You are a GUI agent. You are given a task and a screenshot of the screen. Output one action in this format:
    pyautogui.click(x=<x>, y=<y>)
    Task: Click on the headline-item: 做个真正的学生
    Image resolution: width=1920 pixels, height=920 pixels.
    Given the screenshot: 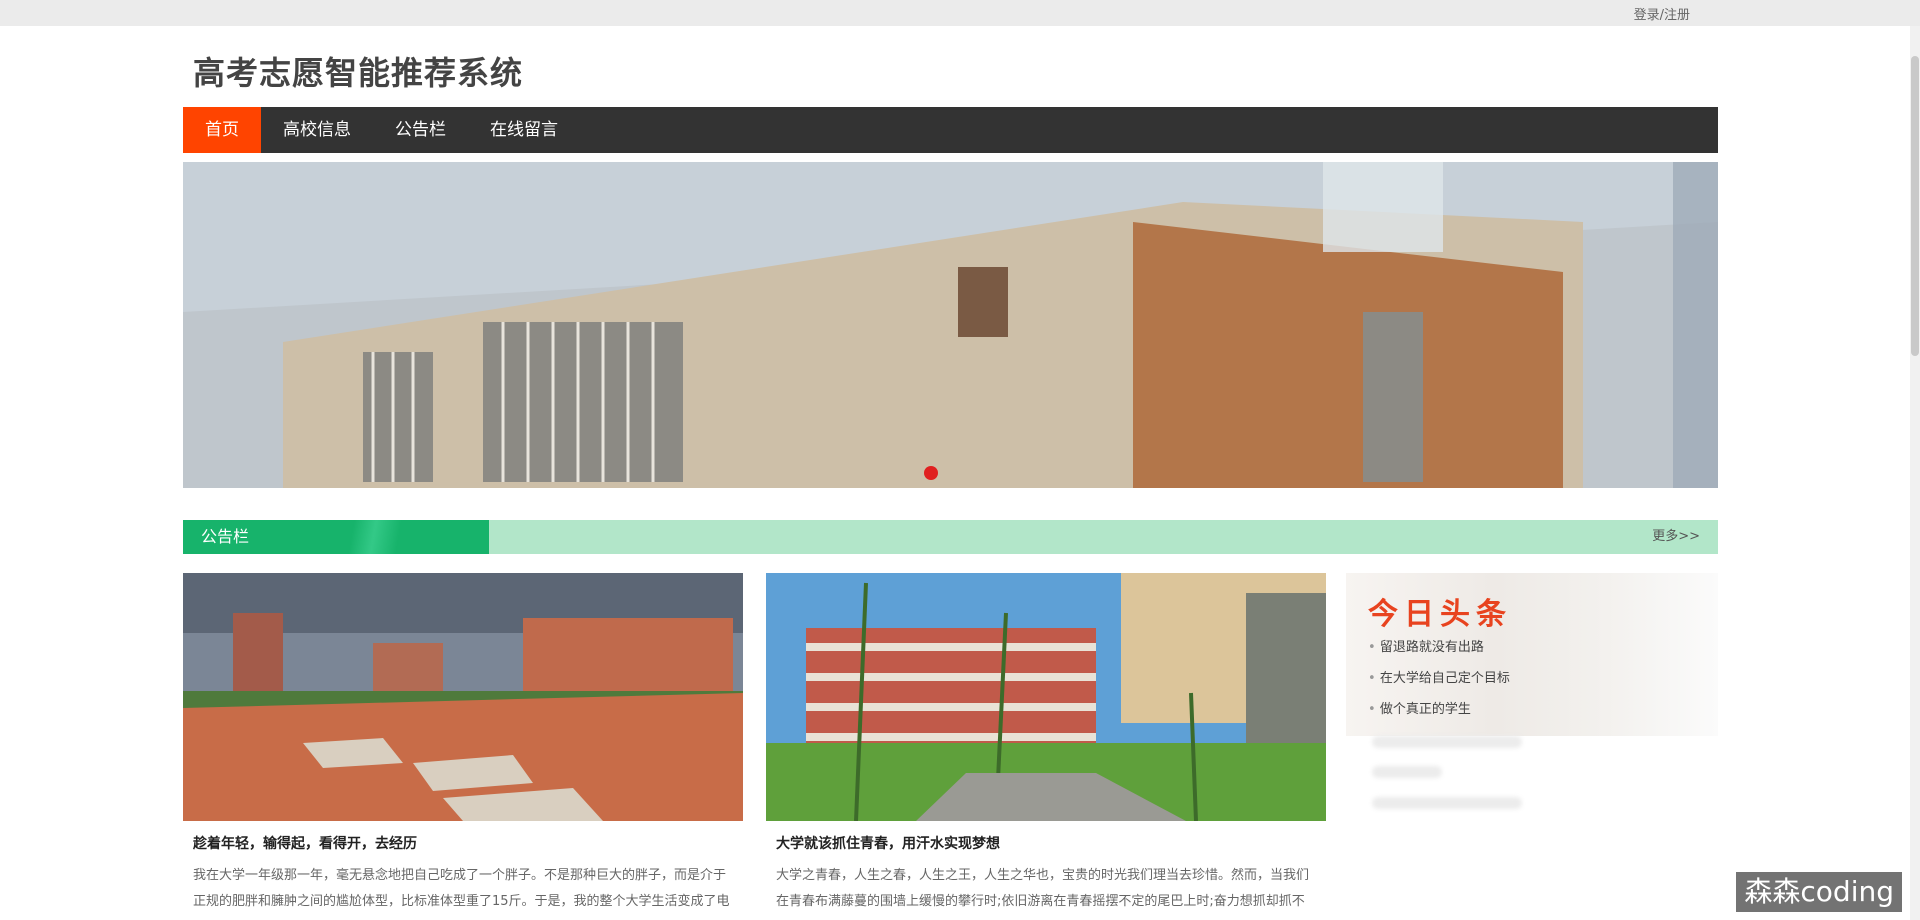 What is the action you would take?
    pyautogui.click(x=1439, y=714)
    